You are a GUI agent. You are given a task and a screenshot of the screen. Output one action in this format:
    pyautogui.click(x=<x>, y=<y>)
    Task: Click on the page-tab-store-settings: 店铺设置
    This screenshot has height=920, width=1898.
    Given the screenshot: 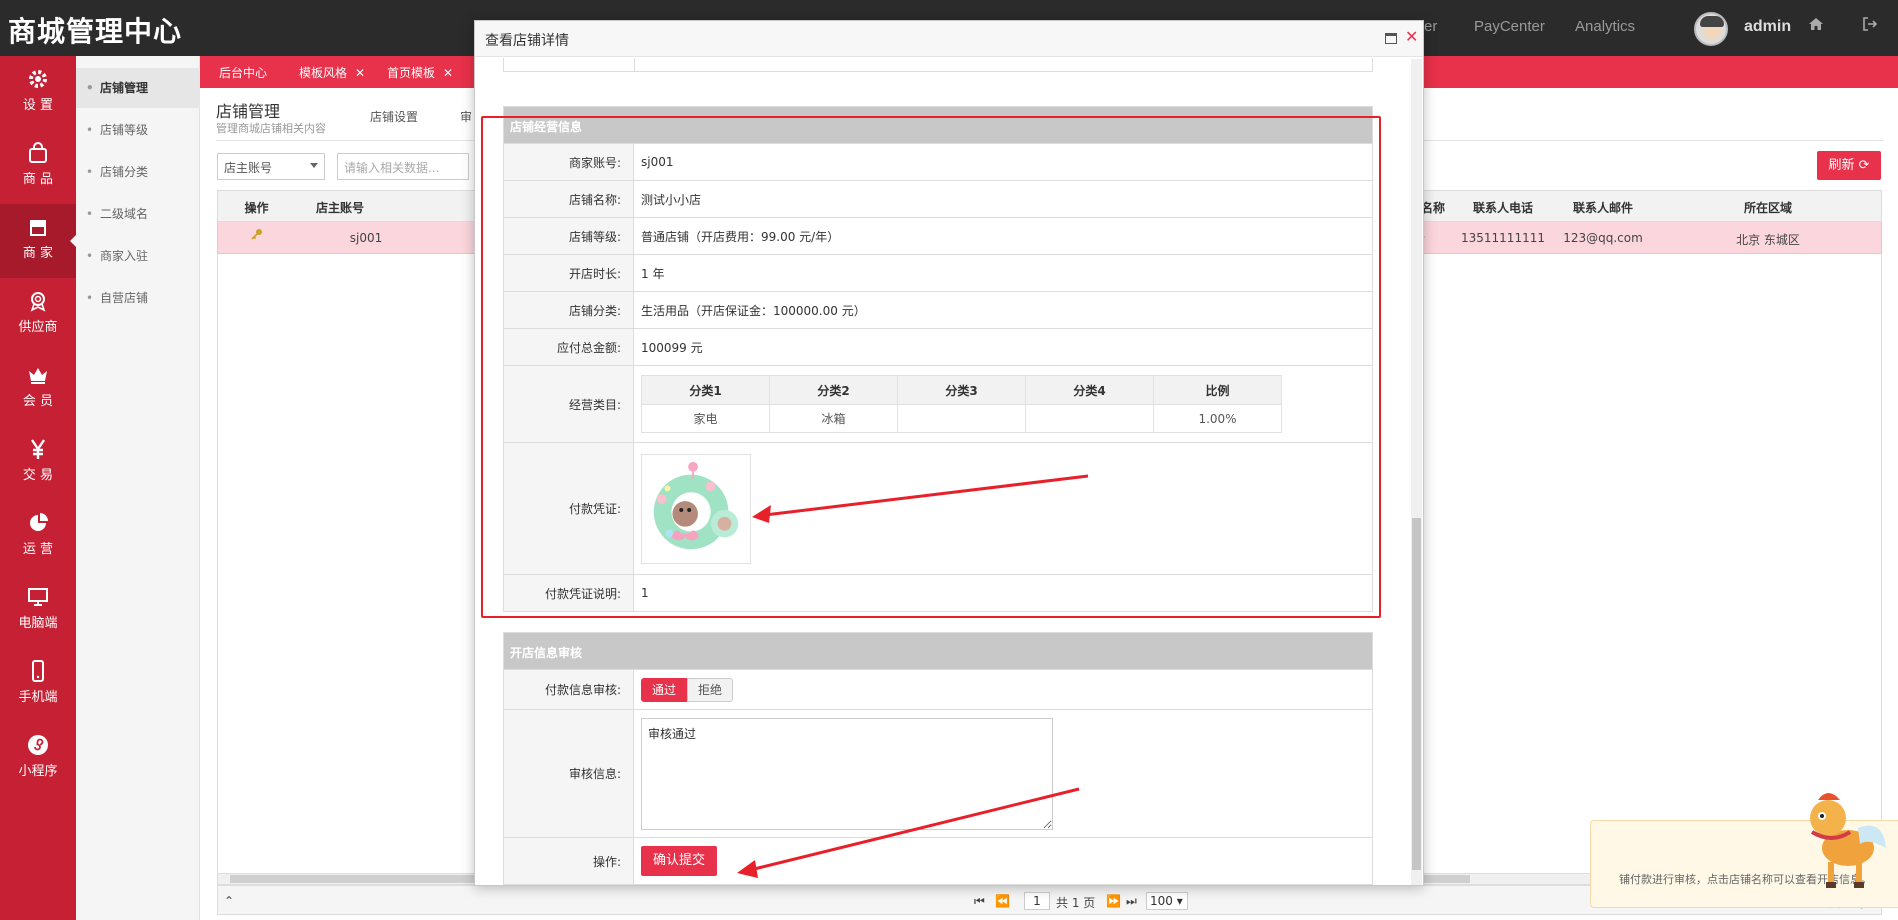 What is the action you would take?
    pyautogui.click(x=394, y=116)
    